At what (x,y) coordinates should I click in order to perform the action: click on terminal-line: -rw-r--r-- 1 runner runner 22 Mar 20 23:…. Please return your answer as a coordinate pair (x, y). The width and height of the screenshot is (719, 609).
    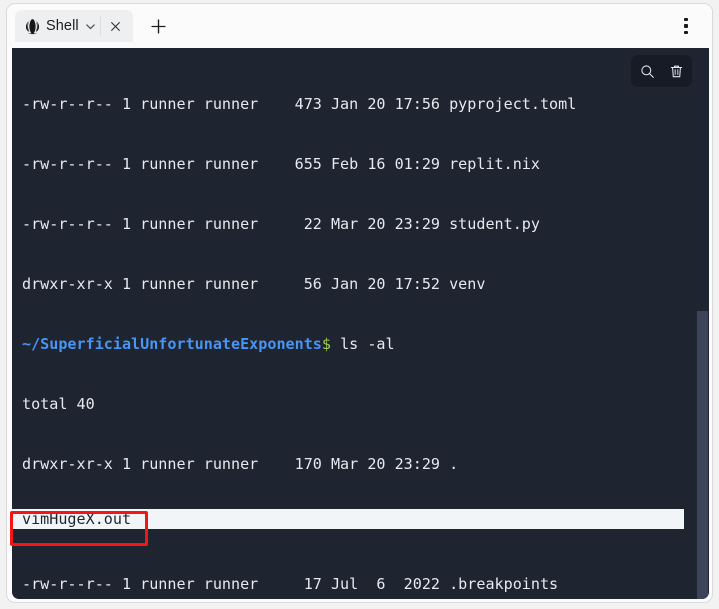
    Looking at the image, I should click on (281, 224).